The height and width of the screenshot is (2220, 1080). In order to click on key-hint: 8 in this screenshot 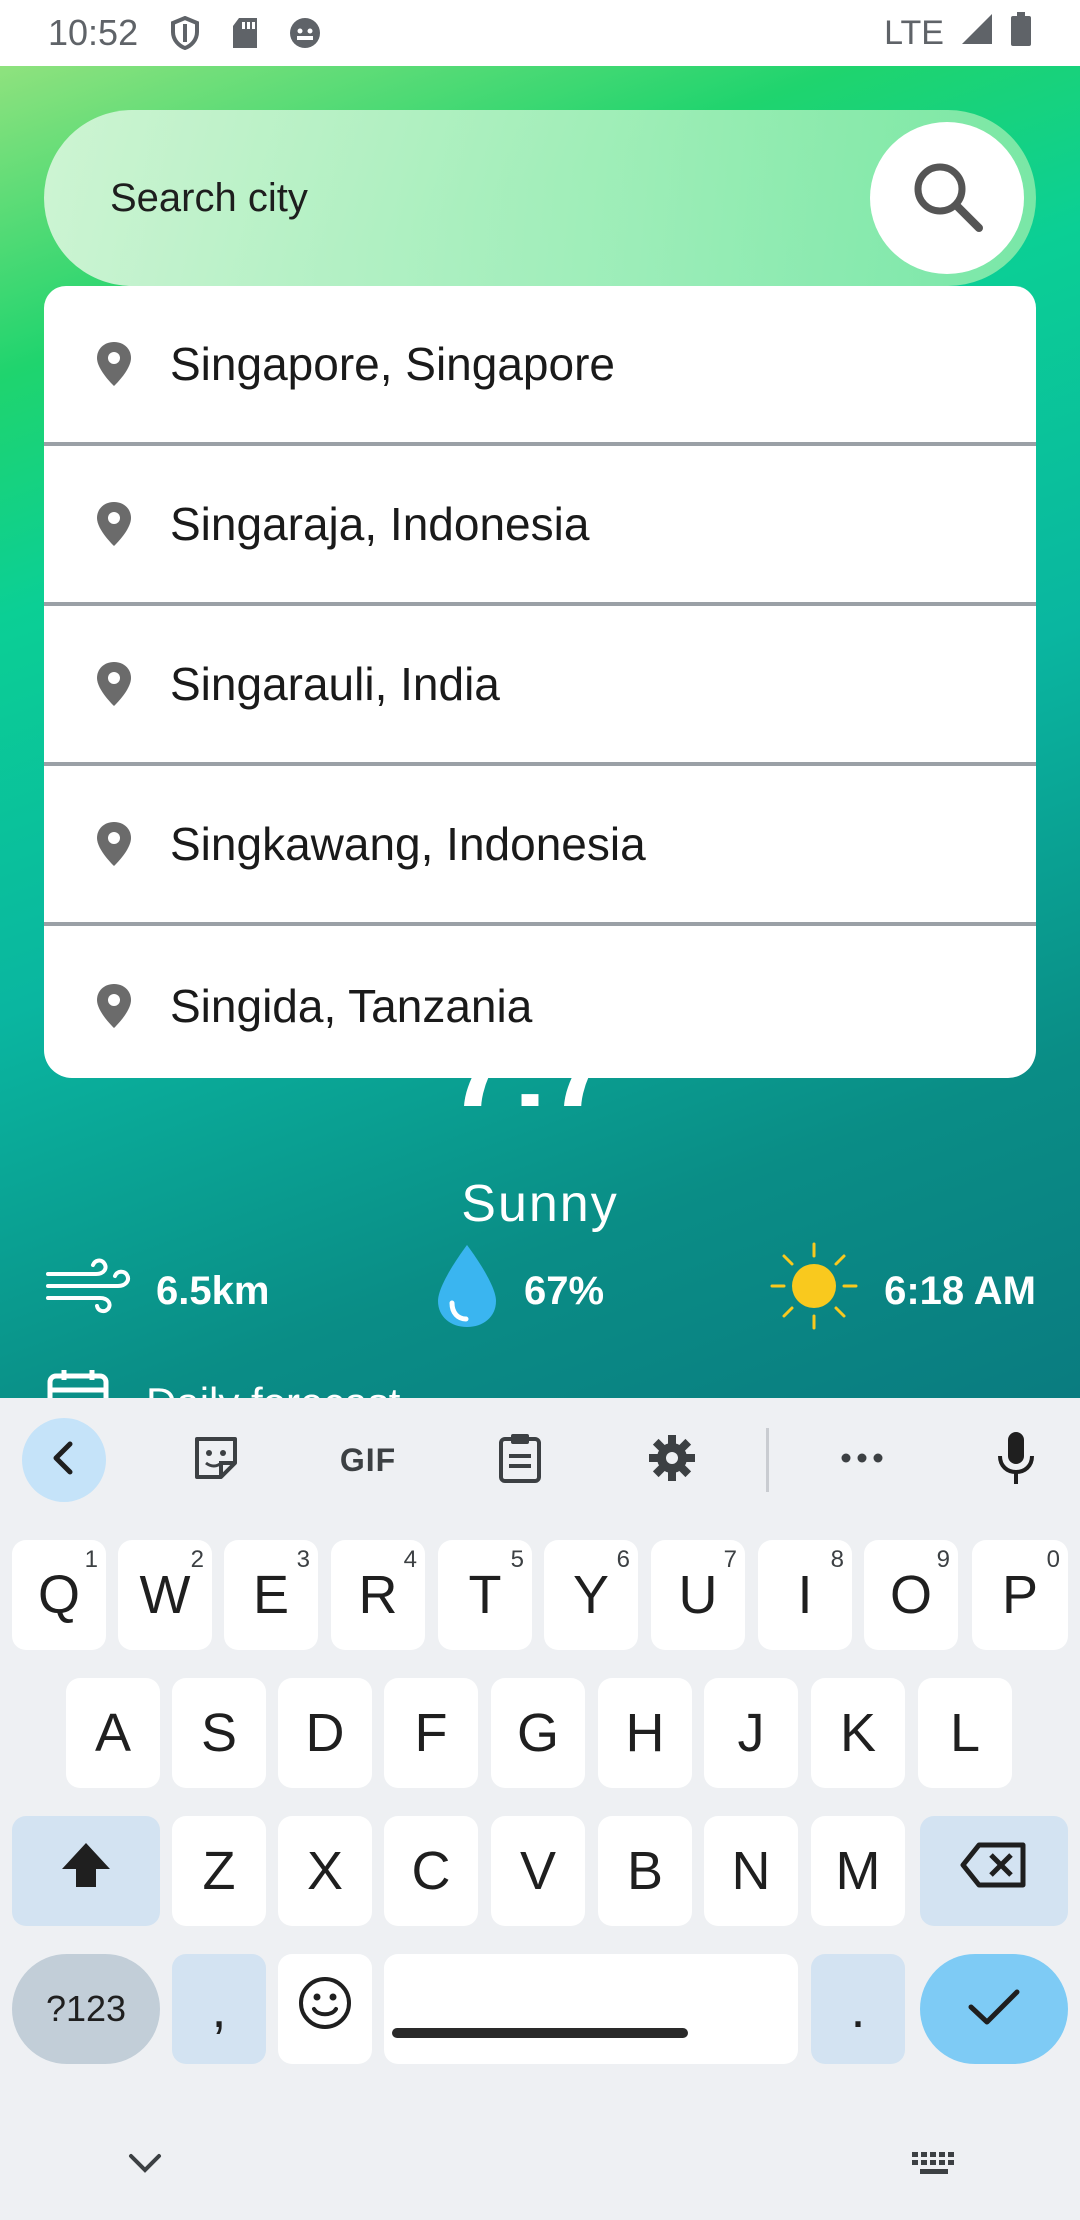, I will do `click(837, 1559)`.